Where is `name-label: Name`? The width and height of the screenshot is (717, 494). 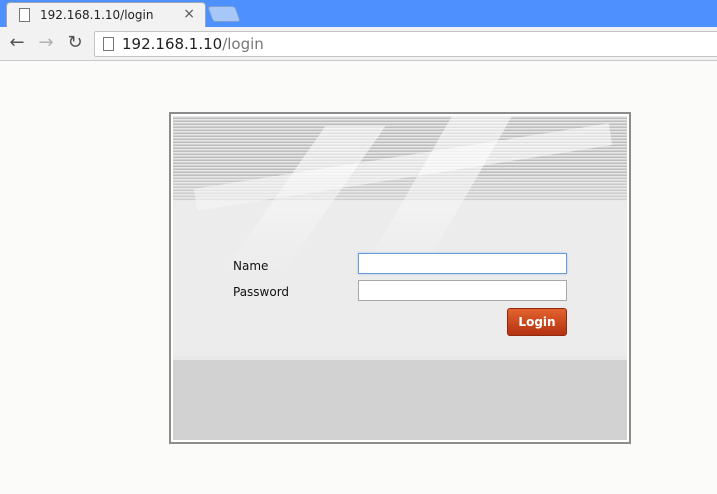
name-label: Name is located at coordinates (251, 266).